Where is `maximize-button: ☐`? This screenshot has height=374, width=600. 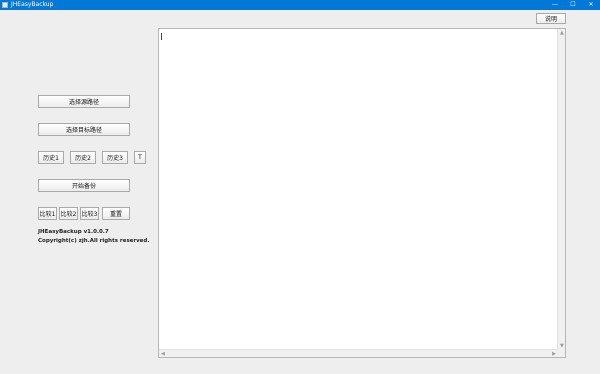
maximize-button: ☐ is located at coordinates (573, 5).